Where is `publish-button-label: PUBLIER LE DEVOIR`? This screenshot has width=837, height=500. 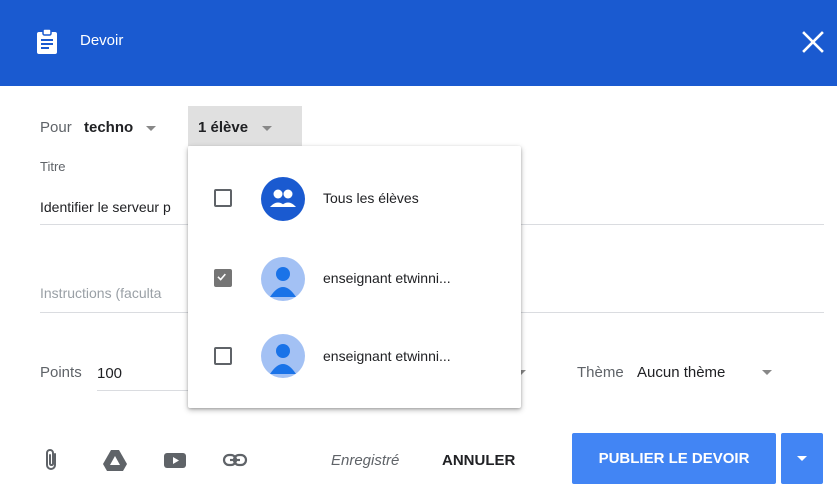 publish-button-label: PUBLIER LE DEVOIR is located at coordinates (674, 458).